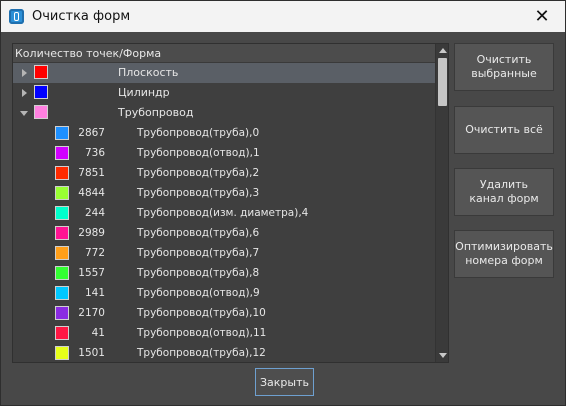 The image size is (566, 406). I want to click on vertical-scrollbar, so click(441, 203).